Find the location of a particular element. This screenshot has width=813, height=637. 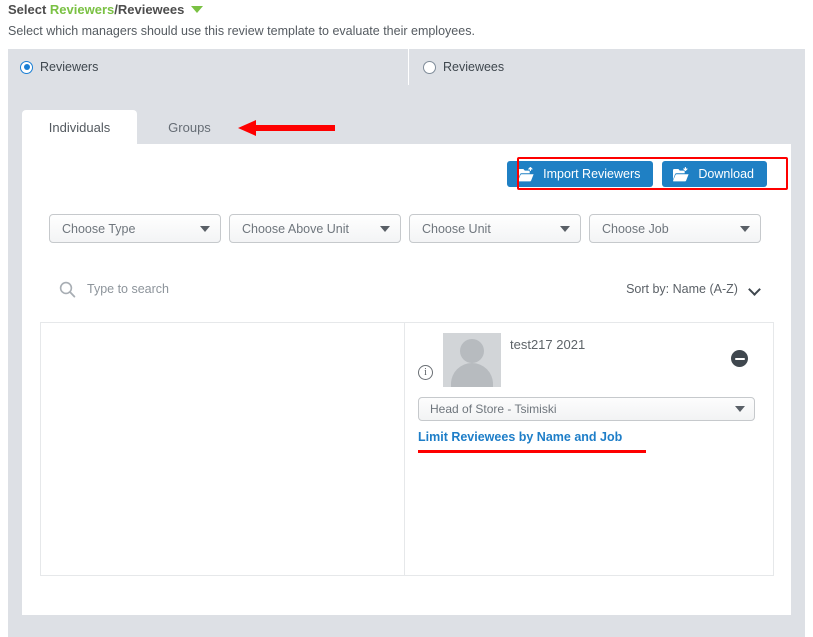

tab-groups: Groups is located at coordinates (189, 127).